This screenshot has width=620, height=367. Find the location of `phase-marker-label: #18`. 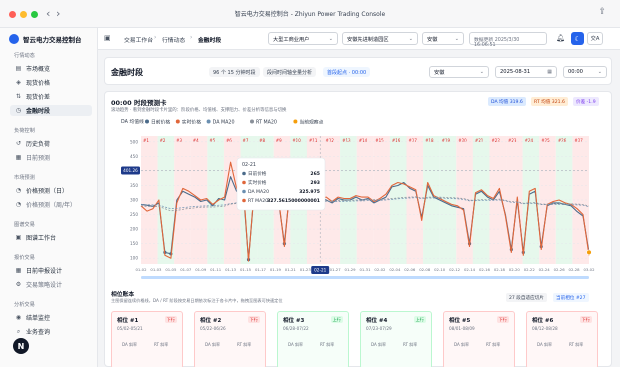

phase-marker-label: #18 is located at coordinates (429, 140).